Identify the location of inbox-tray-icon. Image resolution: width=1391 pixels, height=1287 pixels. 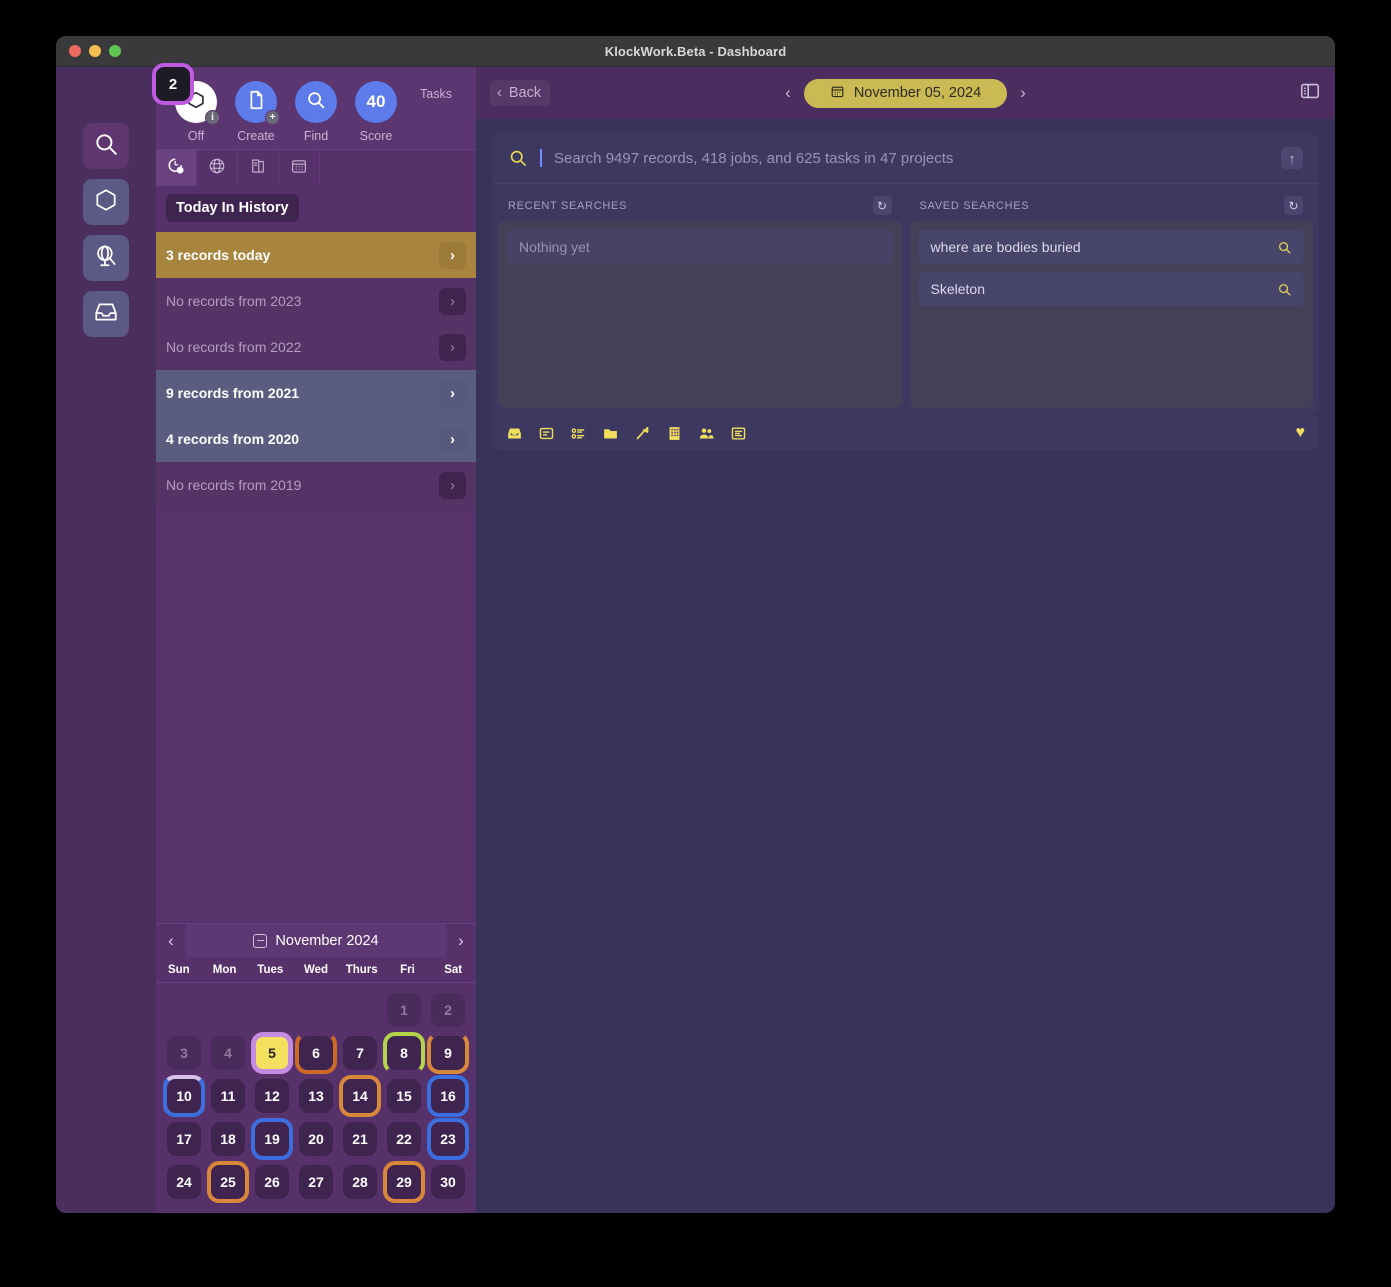
(106, 314).